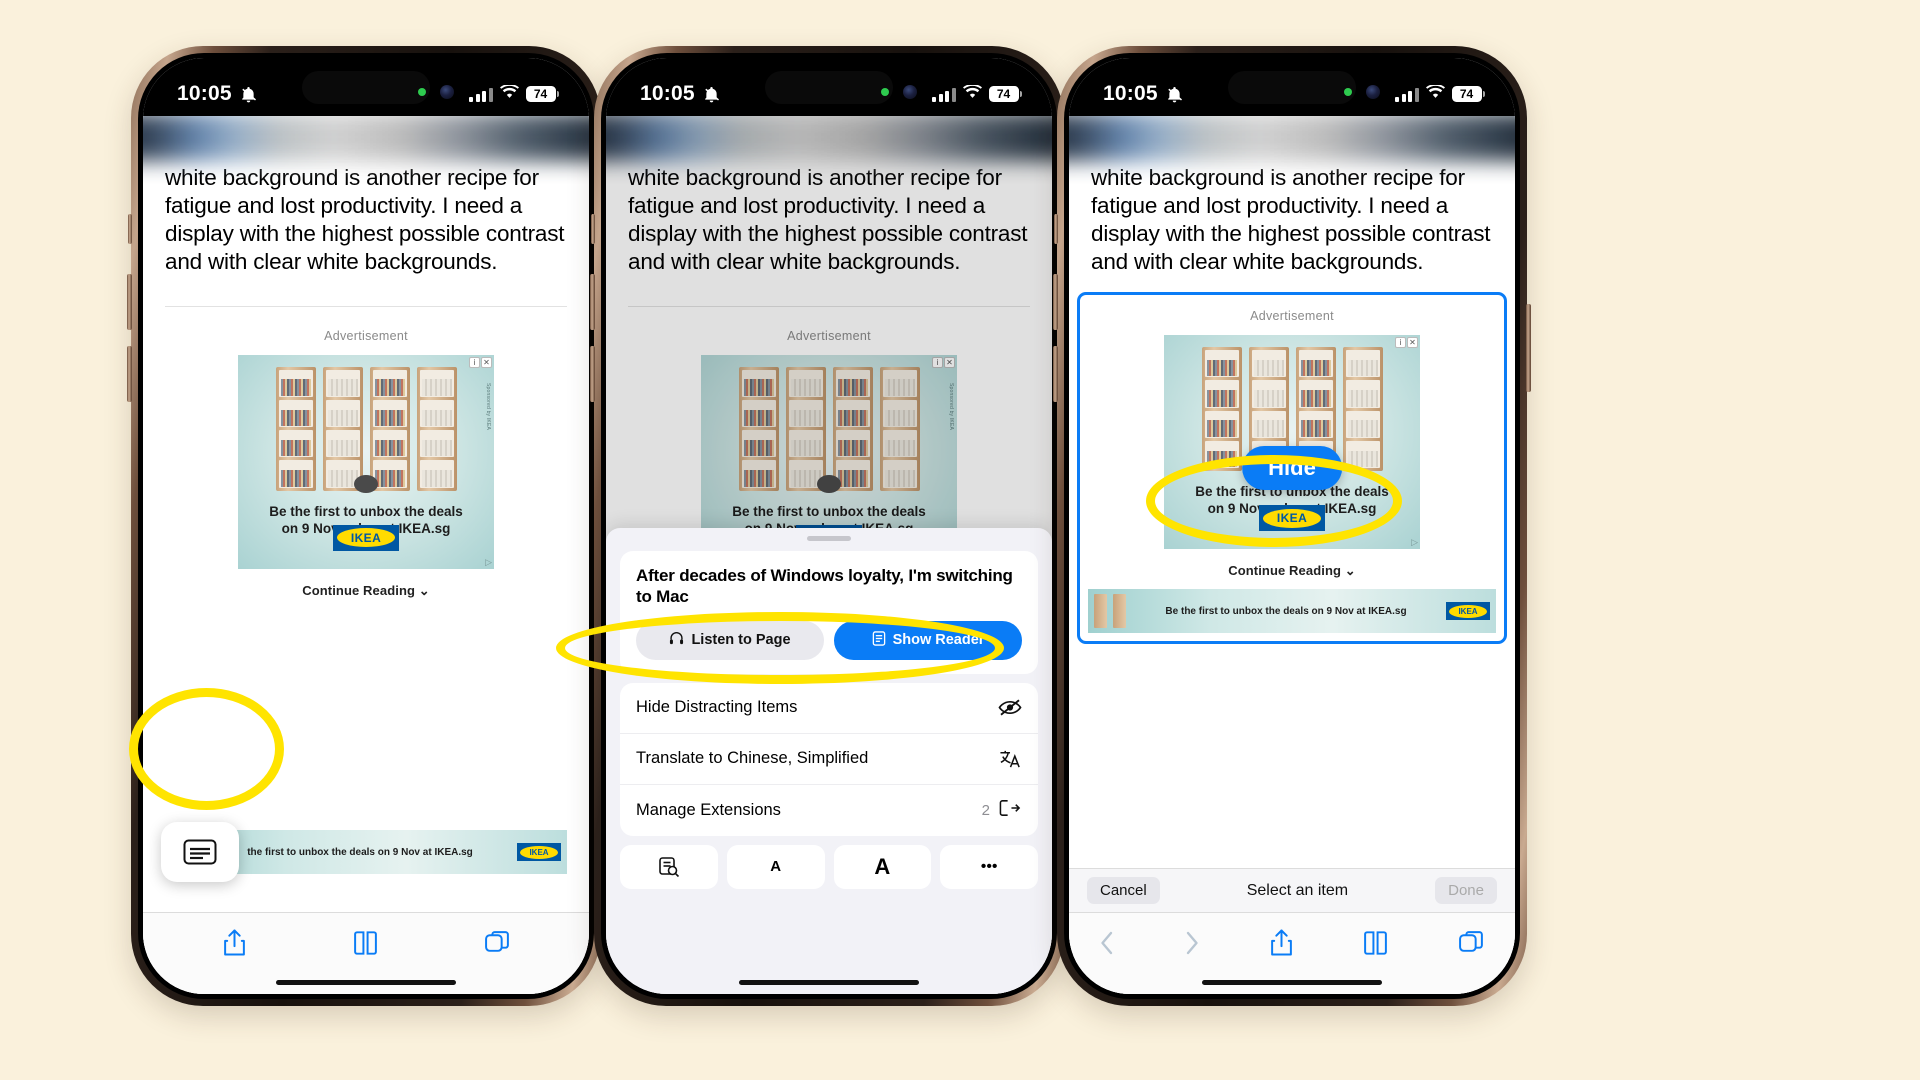 This screenshot has width=1920, height=1080. Describe the element at coordinates (741, 640) in the screenshot. I see `listen-to-page-label: Listen to Page` at that location.